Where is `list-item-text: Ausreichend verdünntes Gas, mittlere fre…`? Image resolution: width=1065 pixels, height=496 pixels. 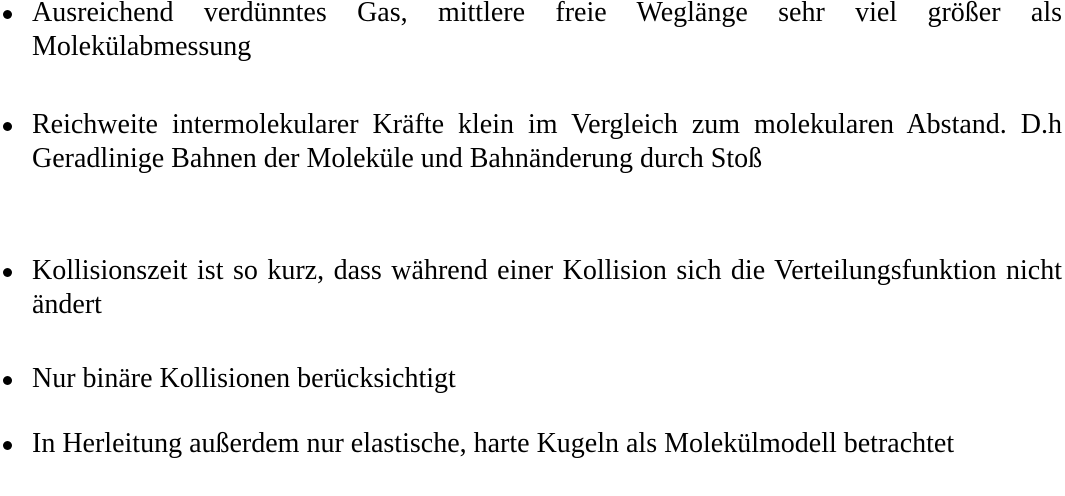 list-item-text: Ausreichend verdünntes Gas, mittlere fre… is located at coordinates (547, 31).